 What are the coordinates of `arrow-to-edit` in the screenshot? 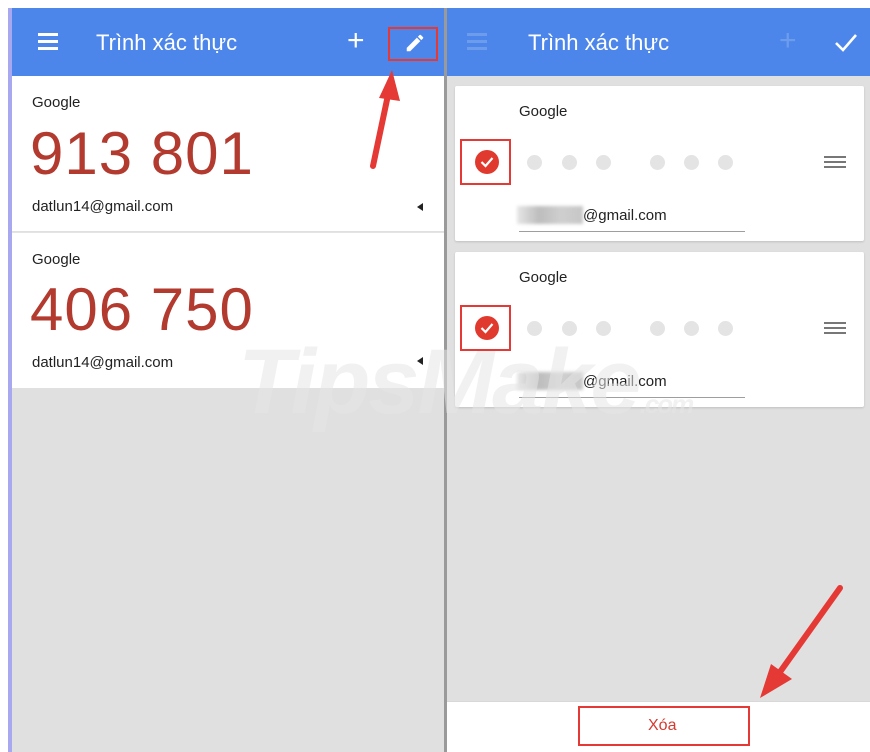 It's located at (385, 119).